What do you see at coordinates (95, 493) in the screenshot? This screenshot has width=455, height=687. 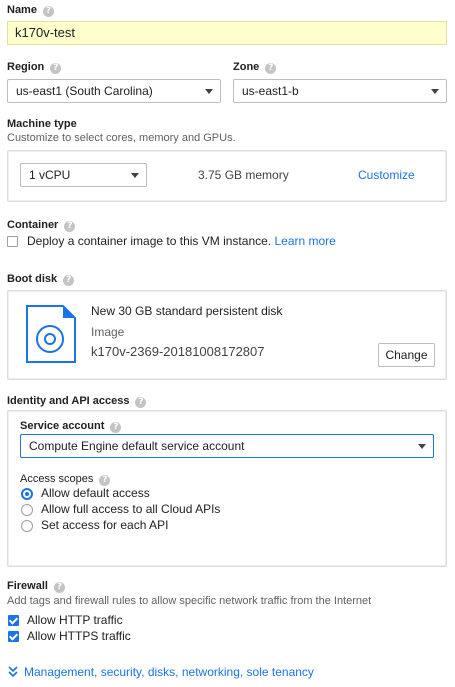 I see `scope-default-label: Allow default access` at bounding box center [95, 493].